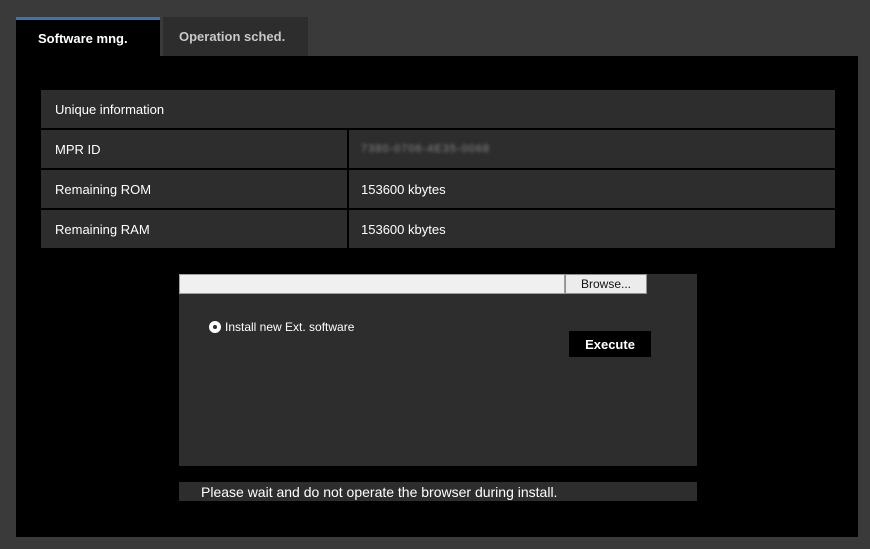 Image resolution: width=870 pixels, height=549 pixels. I want to click on tab-bar: Software mng. Operation sched., so click(437, 36).